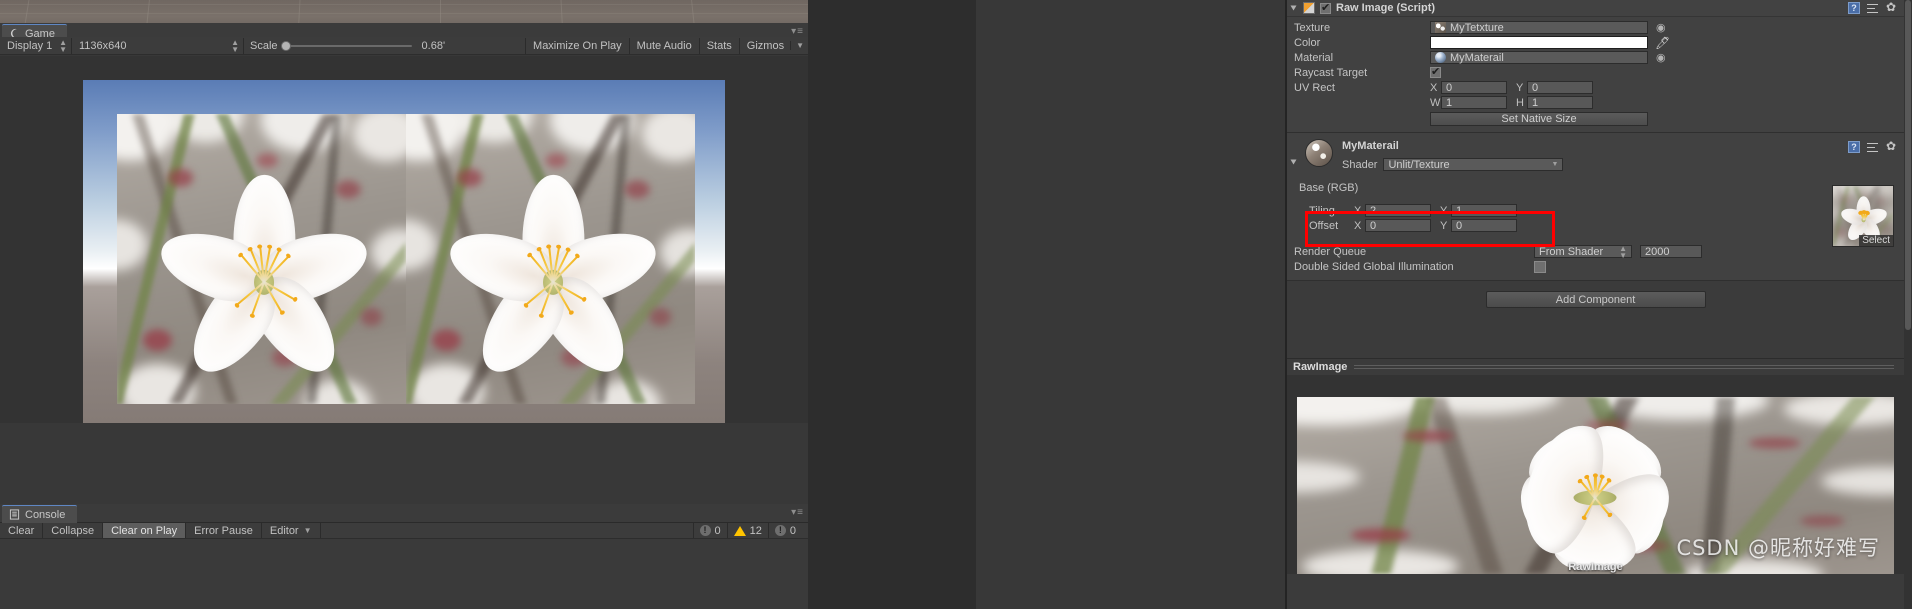  I want to click on scale-slider, so click(346, 45).